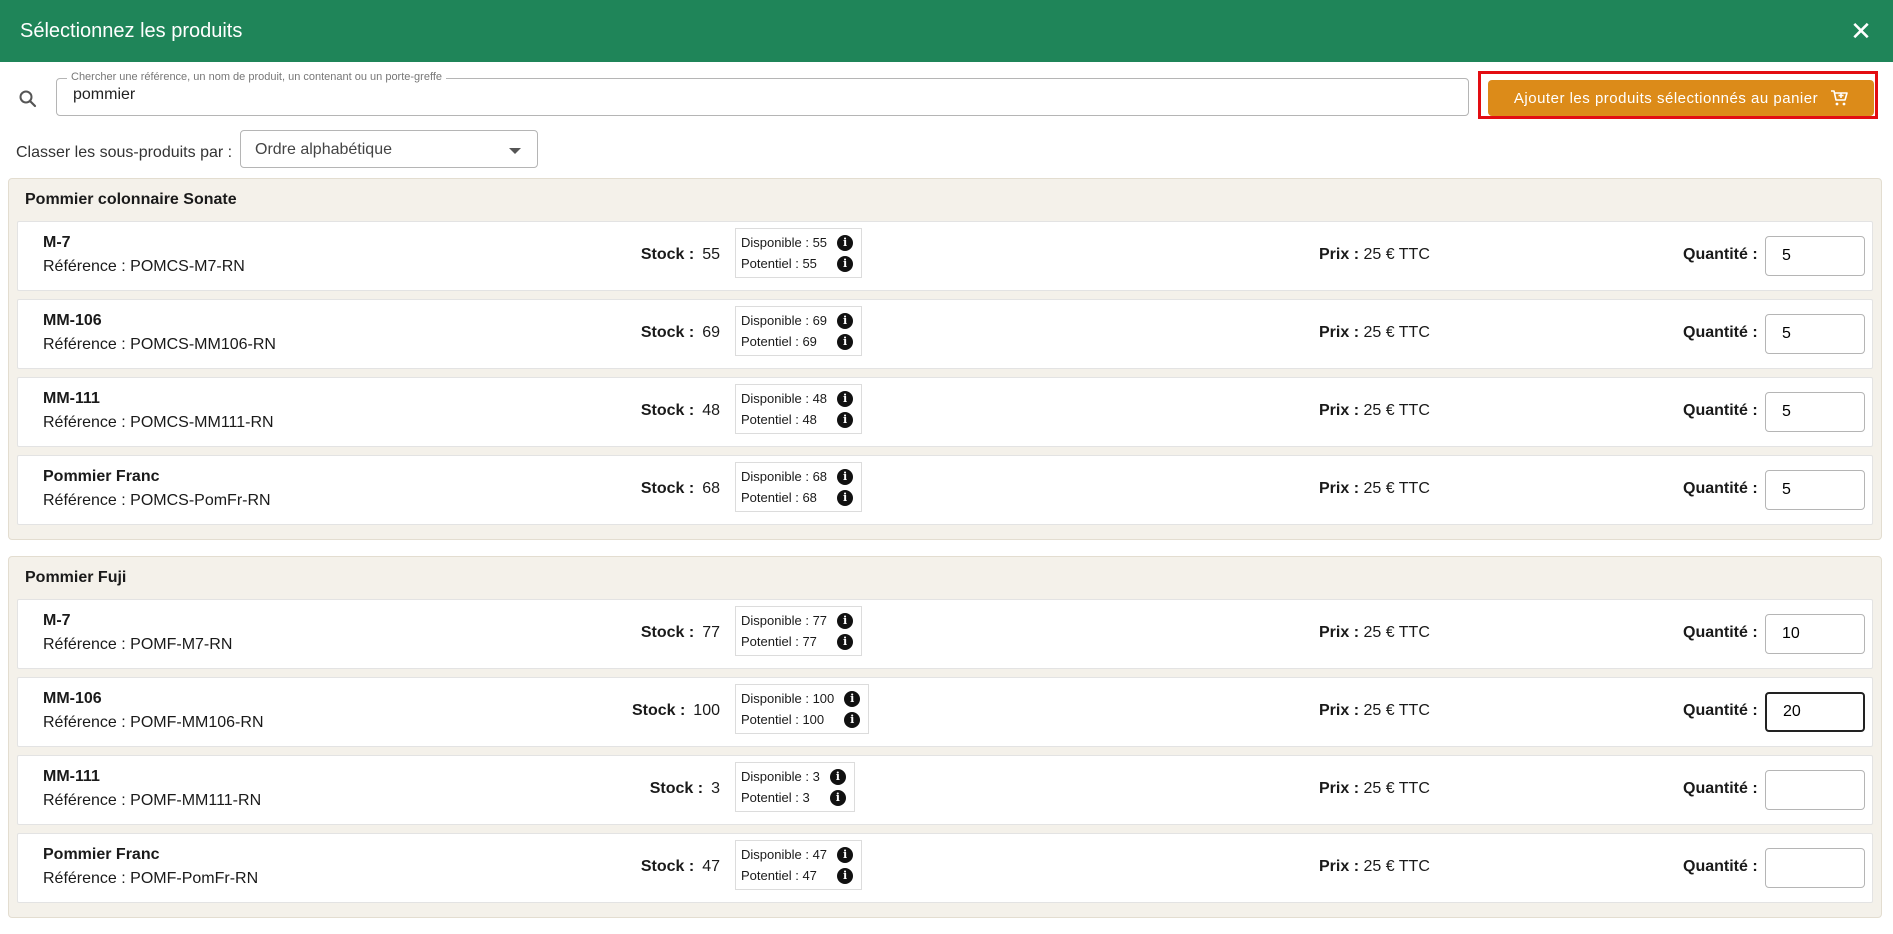  I want to click on stock-details: Disponible : 100 i Potentiel : 100 i, so click(802, 709).